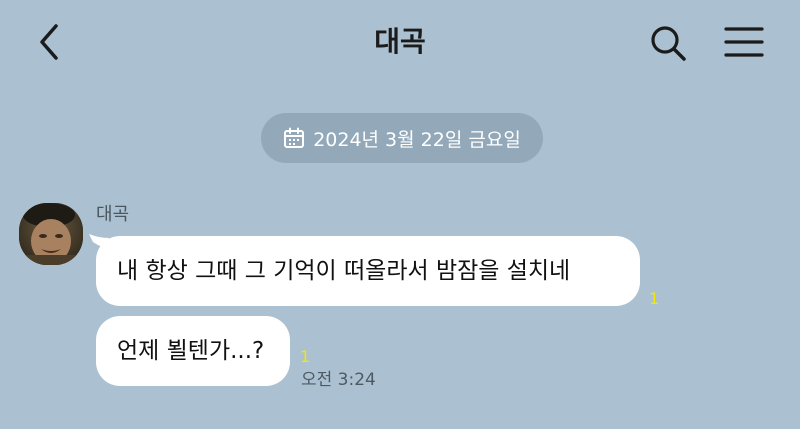 The height and width of the screenshot is (429, 800). I want to click on hamburger-menu-icon, so click(744, 42).